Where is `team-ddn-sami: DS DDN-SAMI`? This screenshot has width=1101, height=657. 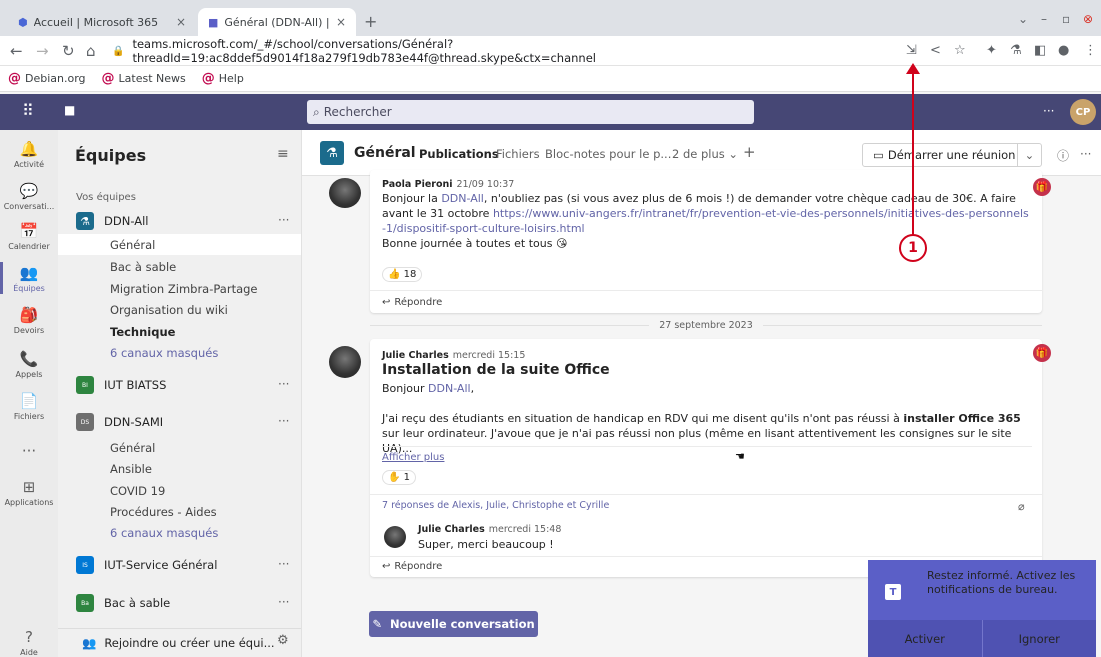 team-ddn-sami: DS DDN-SAMI is located at coordinates (119, 422).